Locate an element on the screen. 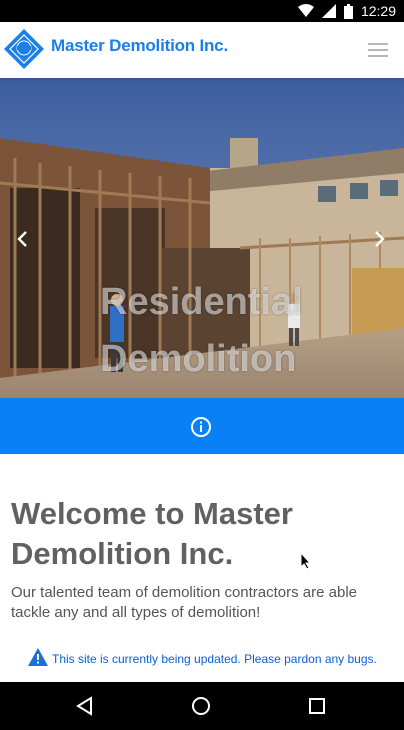 The width and height of the screenshot is (404, 730). page-heading: Welcome to Master Demolition Inc. is located at coordinates (152, 533).